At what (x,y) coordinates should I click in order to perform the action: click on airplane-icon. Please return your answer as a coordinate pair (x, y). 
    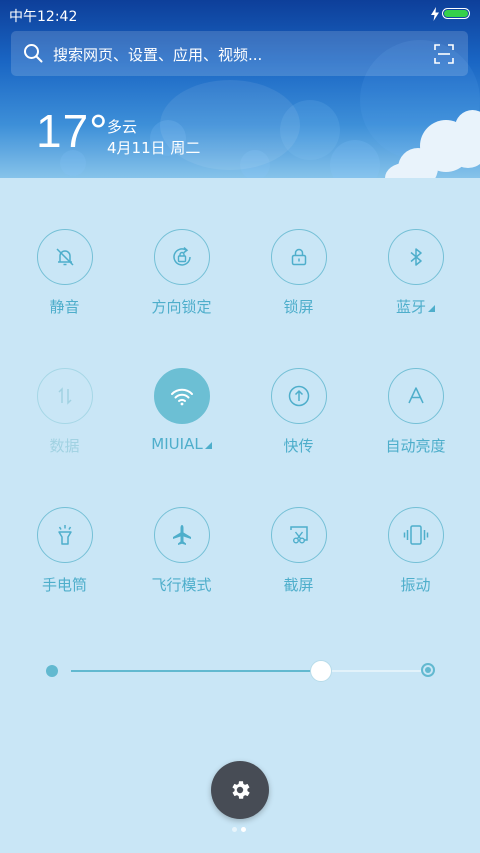
    Looking at the image, I should click on (181, 535).